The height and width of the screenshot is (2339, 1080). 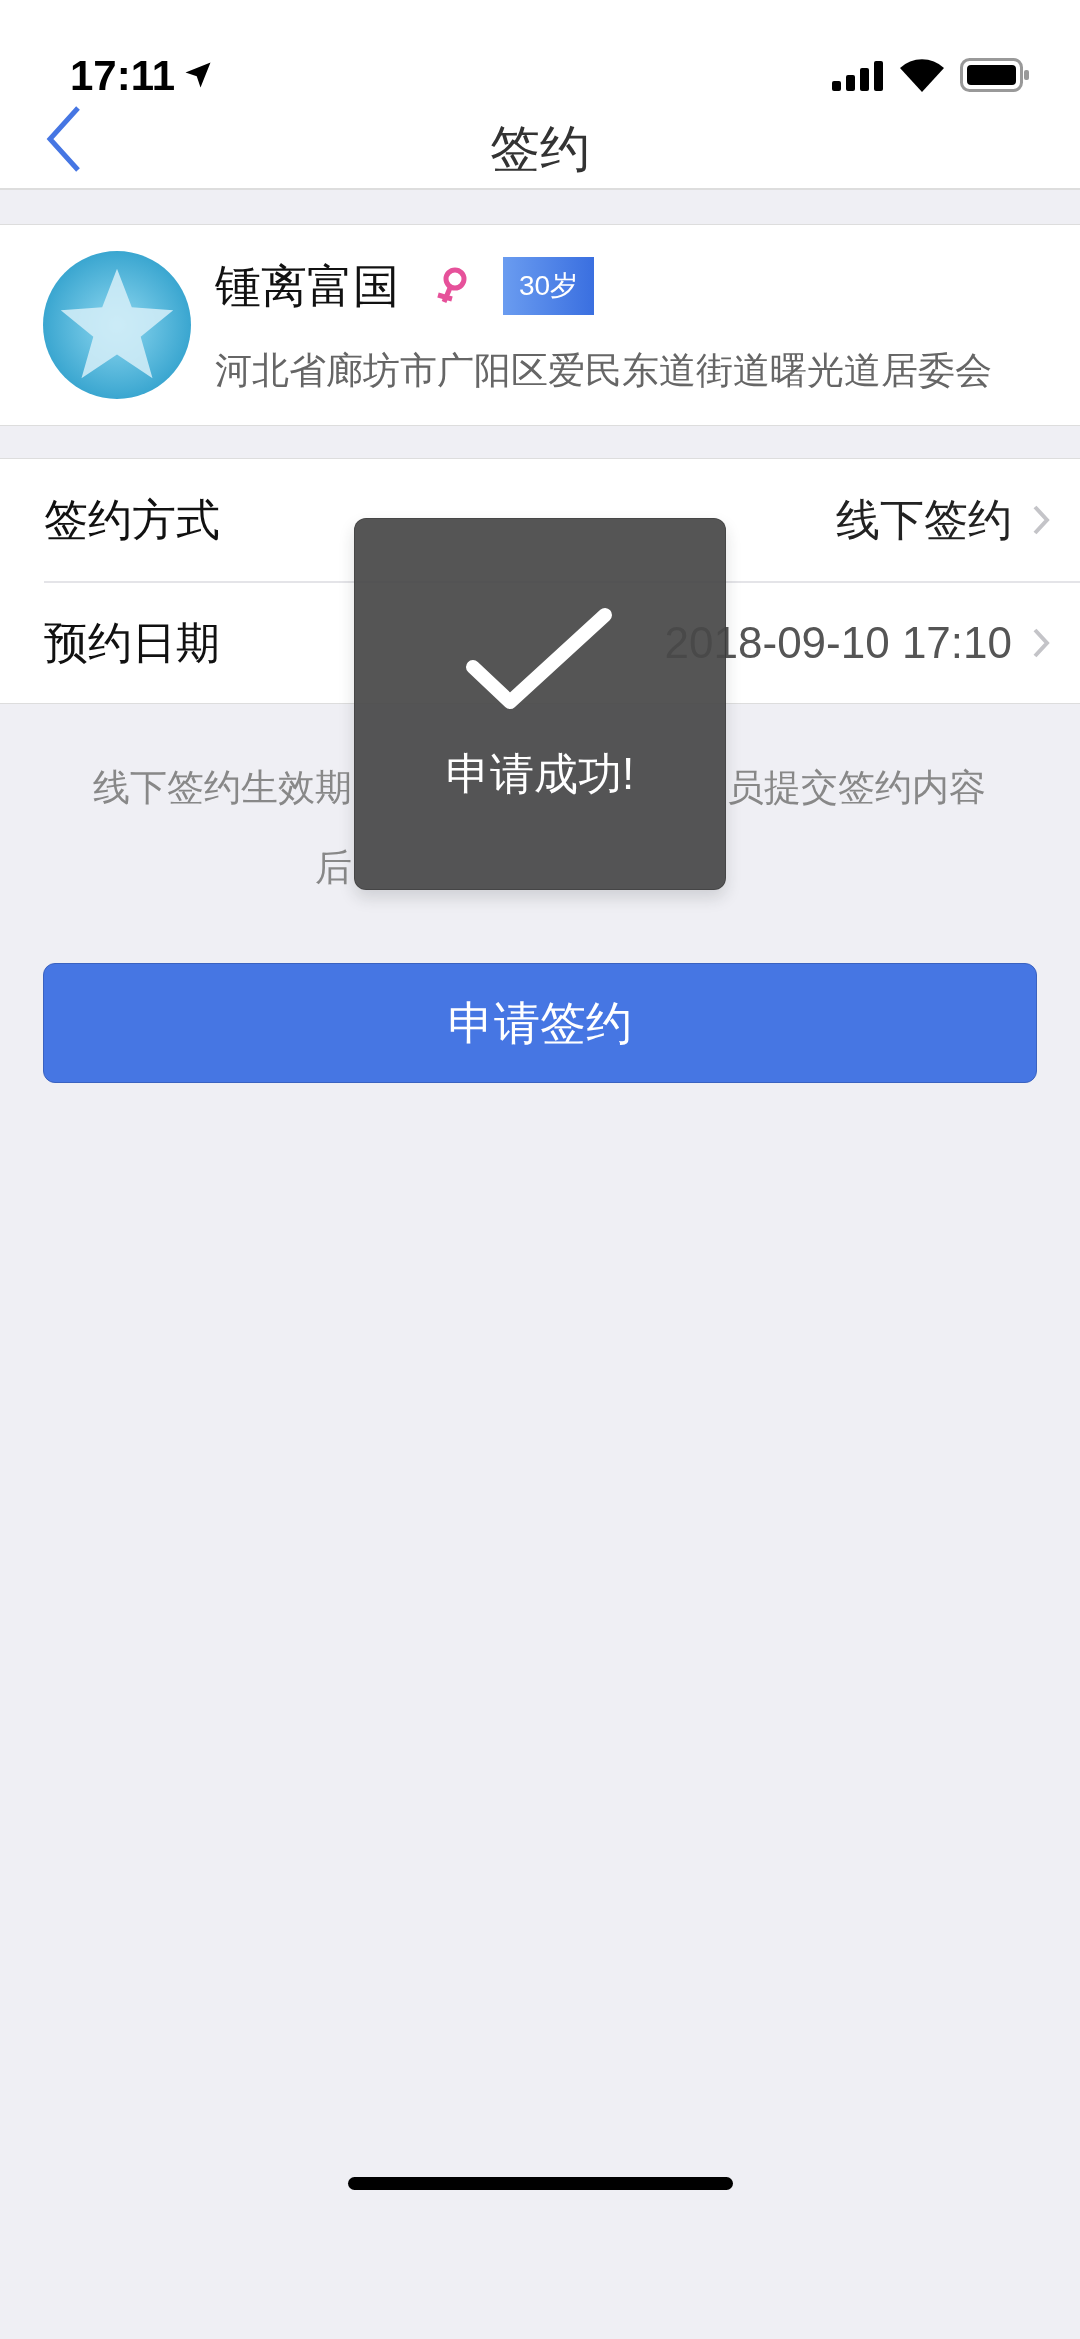 What do you see at coordinates (856, 788) in the screenshot?
I see `note-text: 员提交签约内容` at bounding box center [856, 788].